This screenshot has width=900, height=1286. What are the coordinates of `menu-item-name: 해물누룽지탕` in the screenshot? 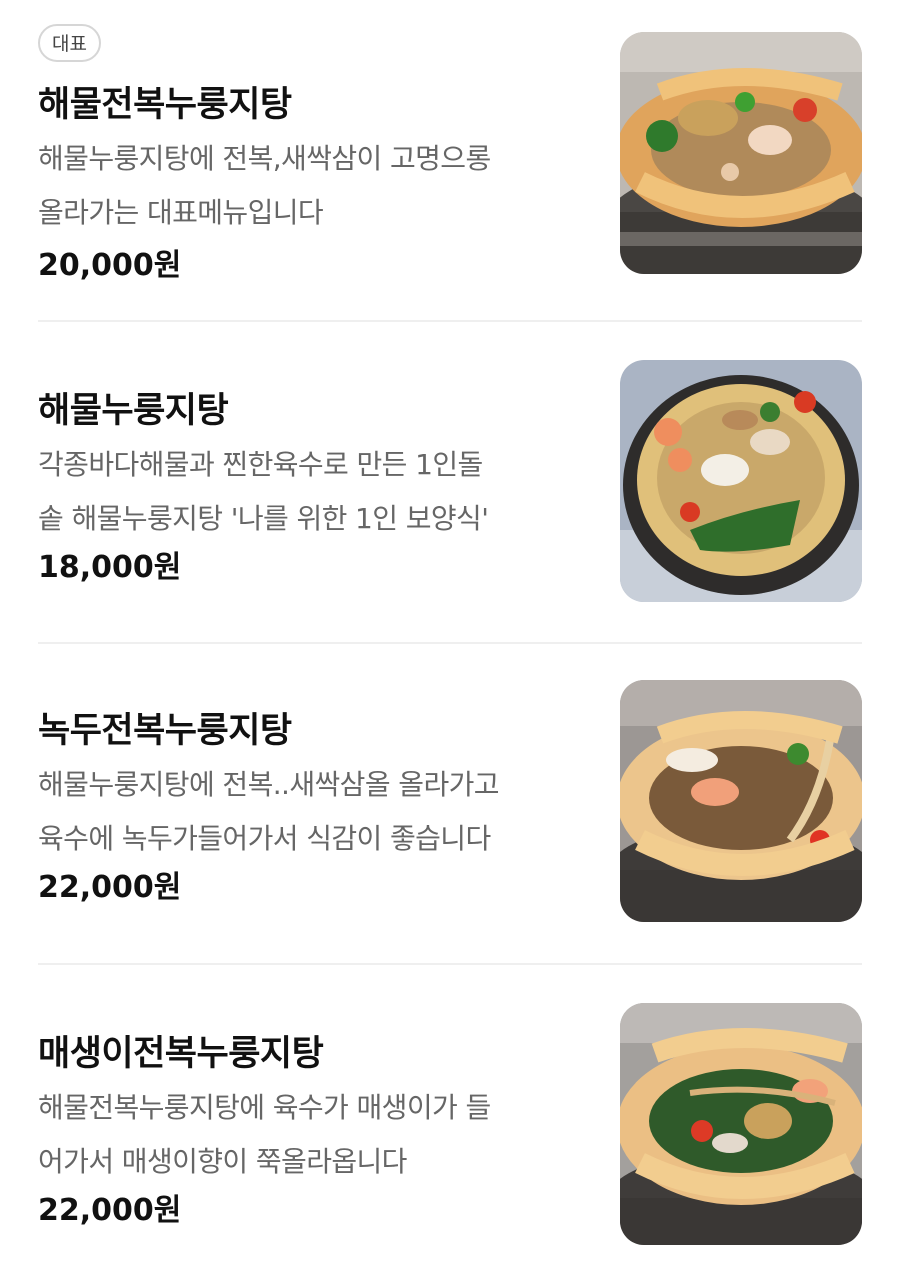 It's located at (133, 411).